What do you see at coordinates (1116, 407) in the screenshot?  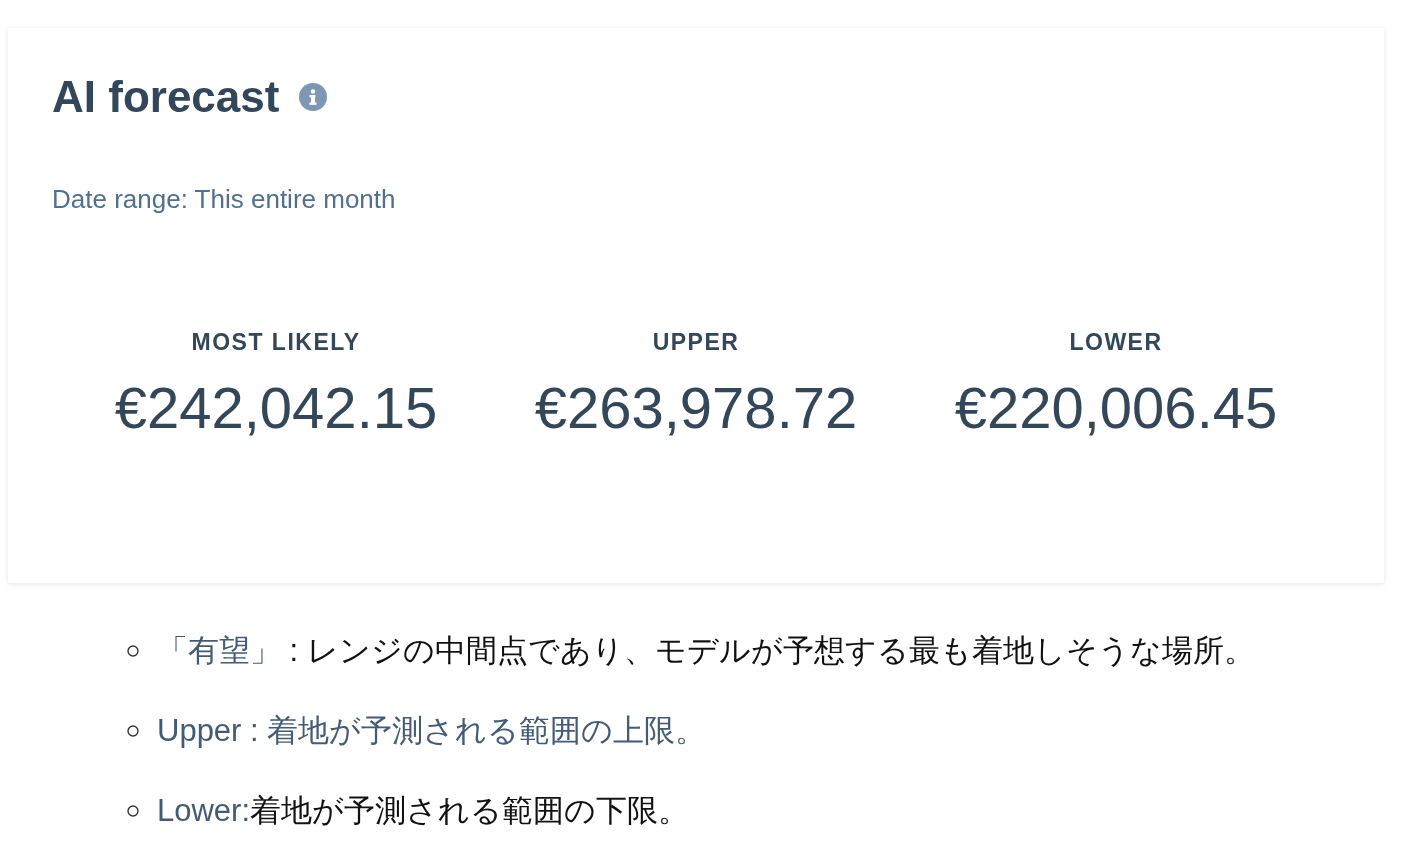 I see `stat-value: €220,006.45` at bounding box center [1116, 407].